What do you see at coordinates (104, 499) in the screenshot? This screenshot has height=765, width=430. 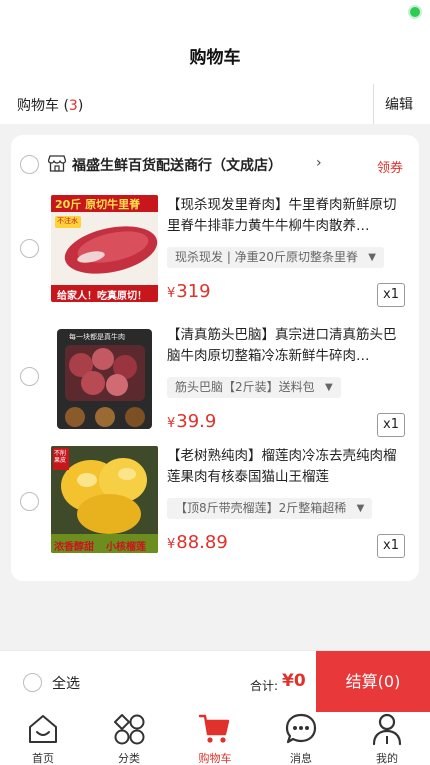 I see `product-thumbnail: 不削果皮 浓香醇甜 小核榴莲` at bounding box center [104, 499].